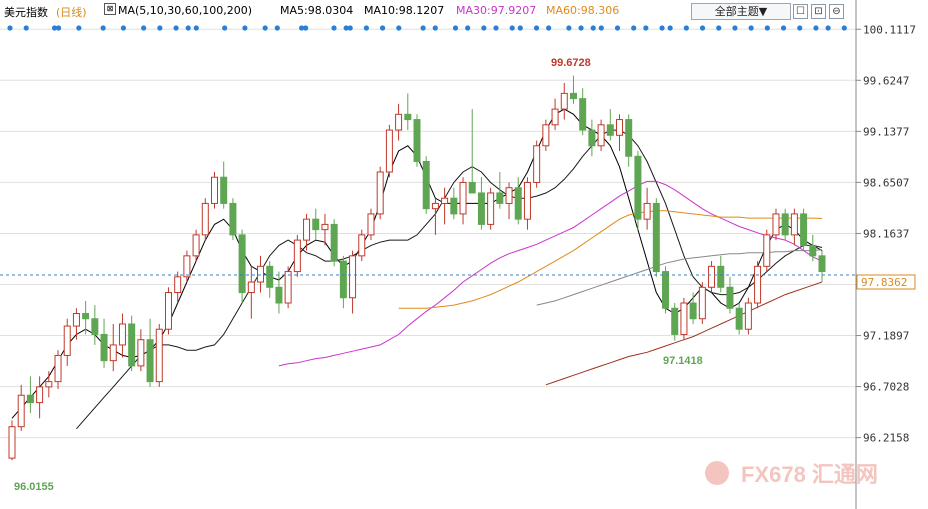  Describe the element at coordinates (886, 438) in the screenshot. I see `y-tick-label: 96.2158` at that location.